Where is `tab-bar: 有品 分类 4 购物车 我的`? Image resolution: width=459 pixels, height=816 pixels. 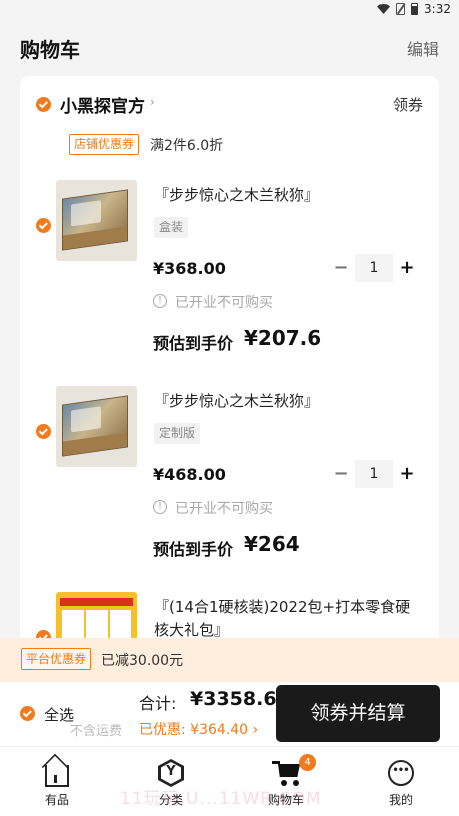
tab-bar: 有品 分类 4 购物车 我的 is located at coordinates (229, 781).